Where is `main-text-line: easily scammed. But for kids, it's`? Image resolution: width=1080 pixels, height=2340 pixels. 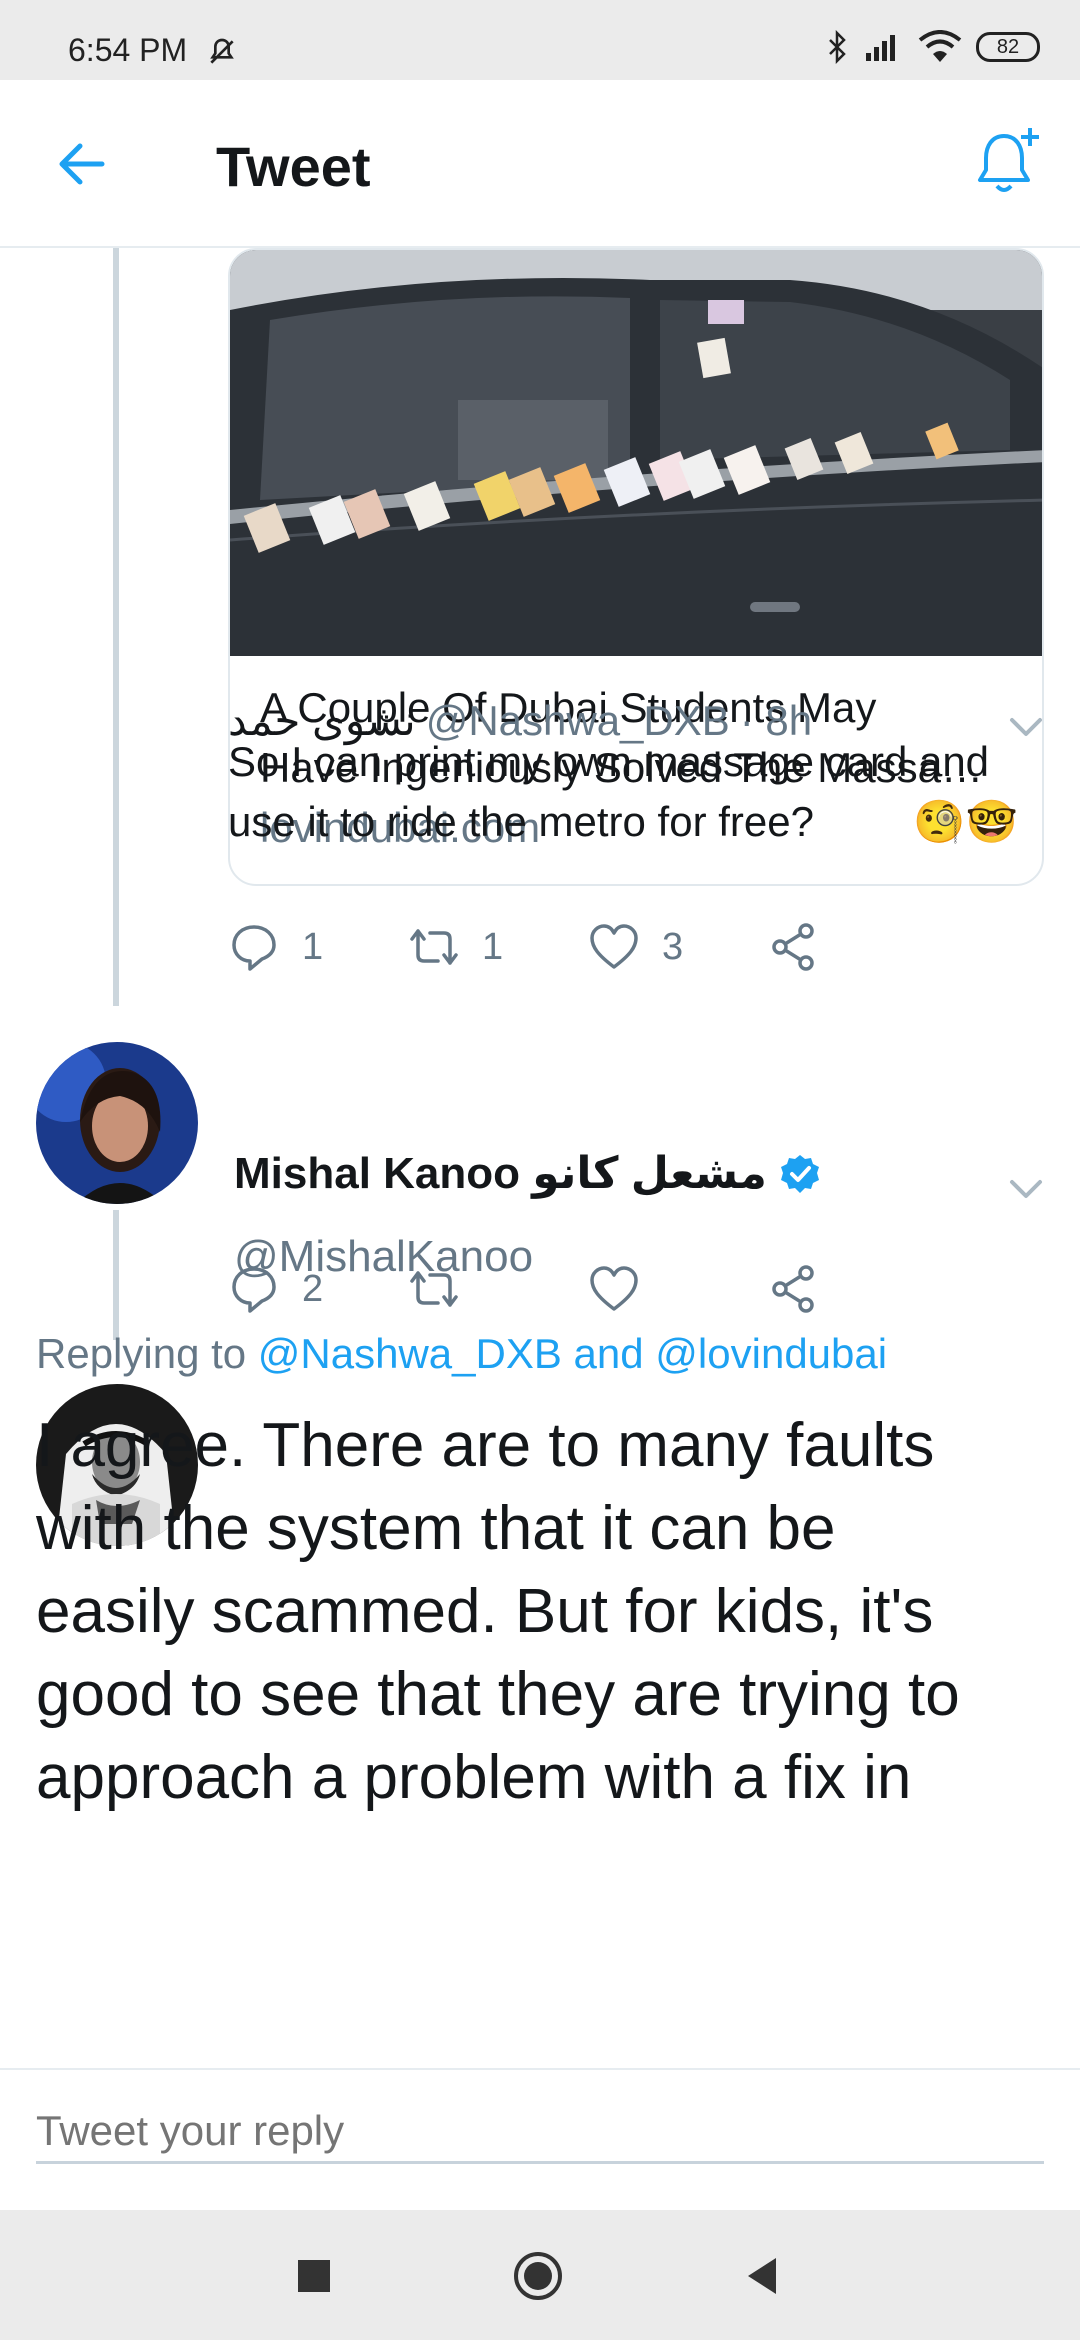 main-text-line: easily scammed. But for kids, it's is located at coordinates (485, 1611).